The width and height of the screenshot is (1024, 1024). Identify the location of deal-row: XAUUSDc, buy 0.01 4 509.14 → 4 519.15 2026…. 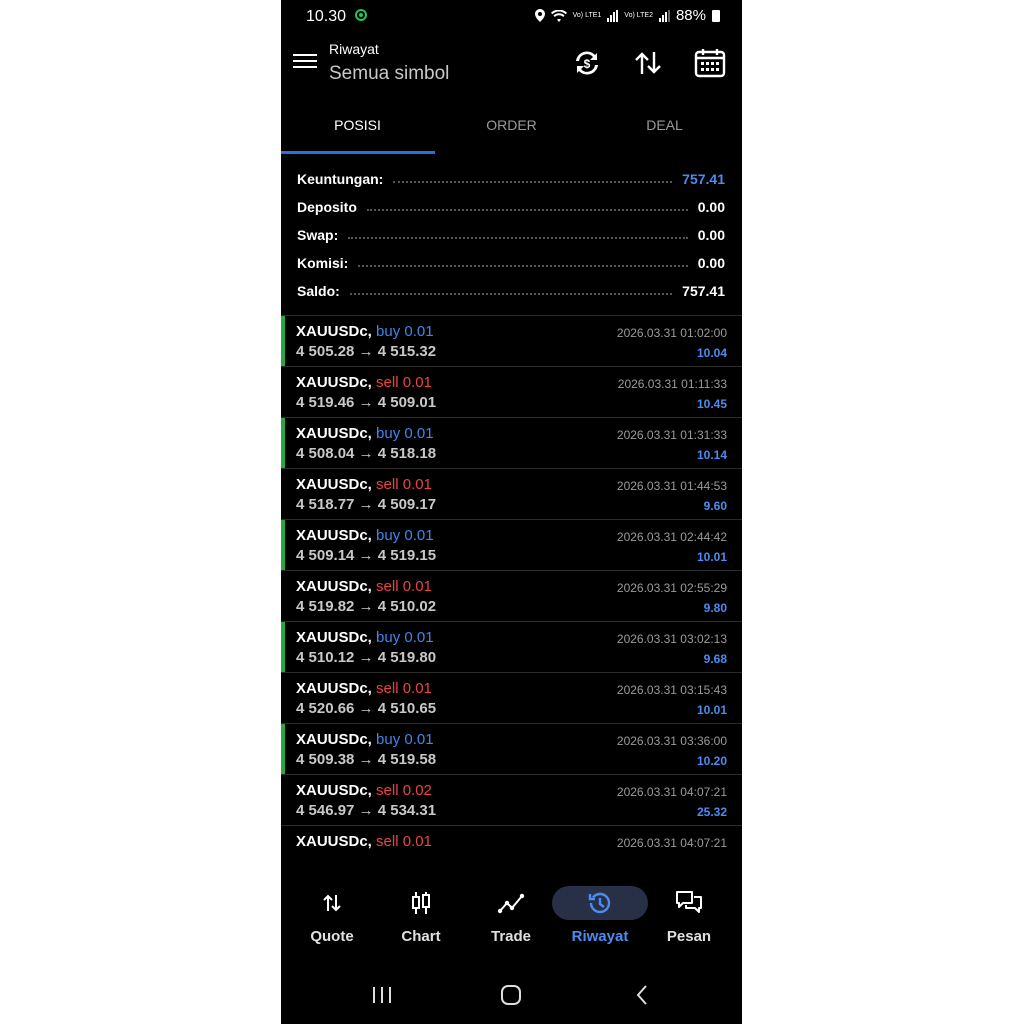
(511, 544).